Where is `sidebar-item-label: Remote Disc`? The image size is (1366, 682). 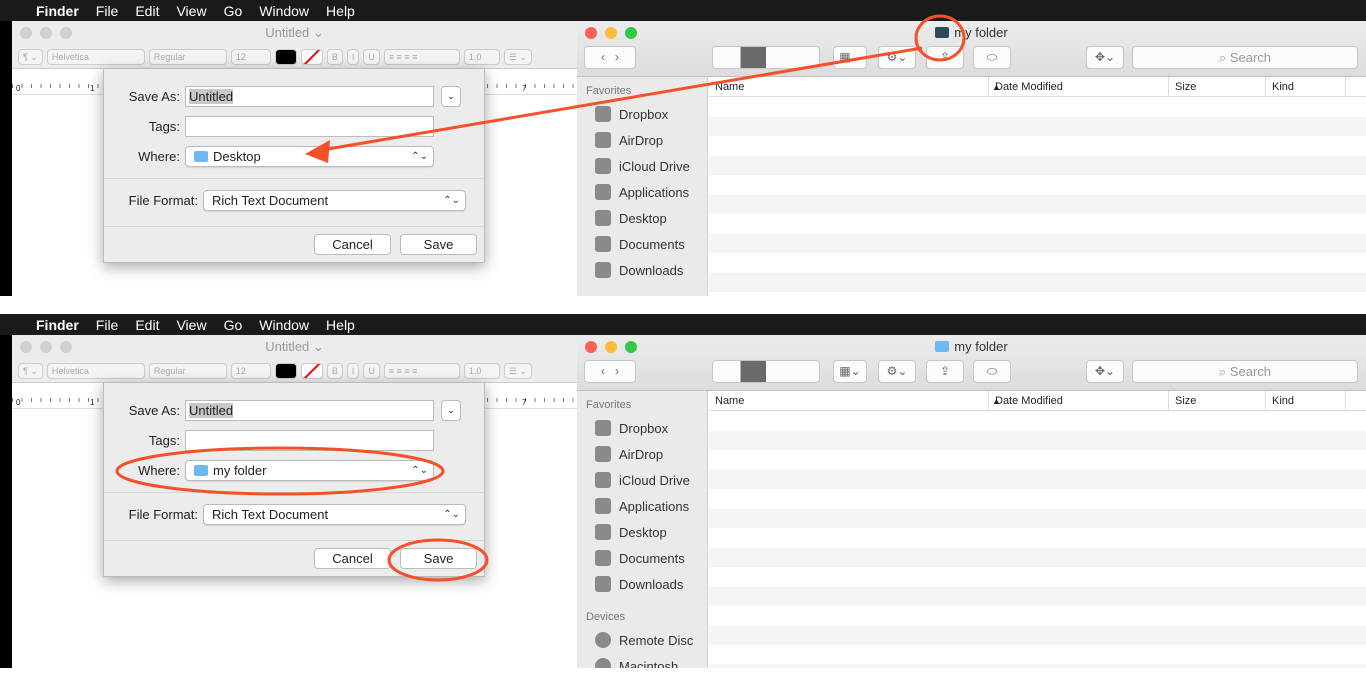
sidebar-item-label: Remote Disc is located at coordinates (656, 640).